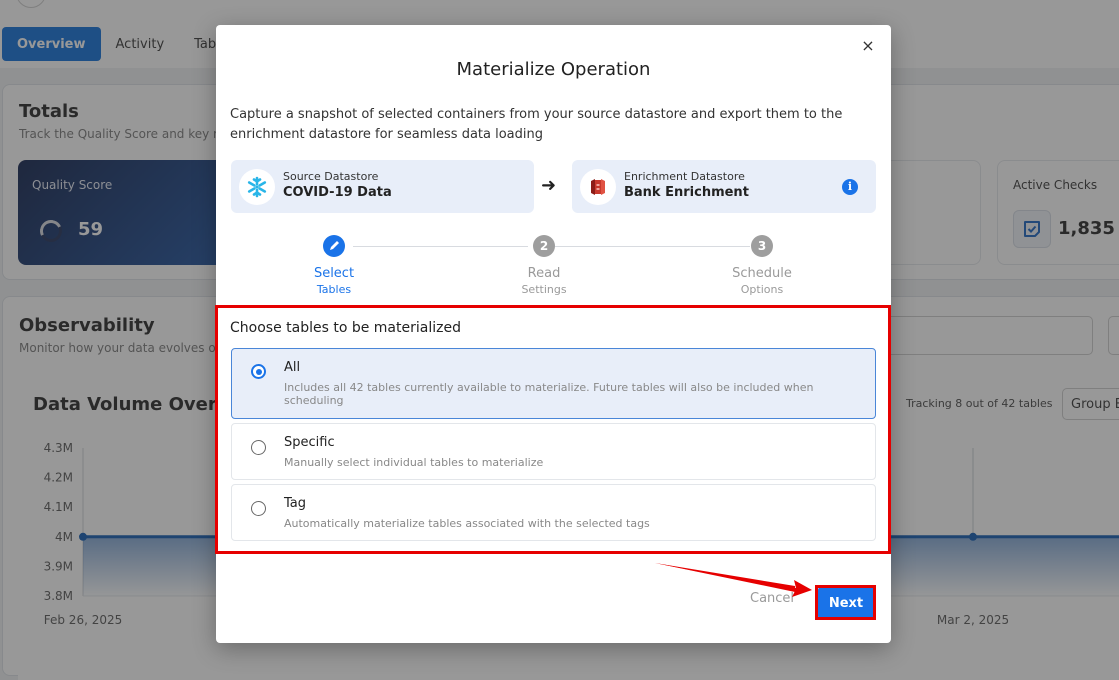 This screenshot has height=680, width=1119. I want to click on step-1-sublabel: Tables, so click(334, 289).